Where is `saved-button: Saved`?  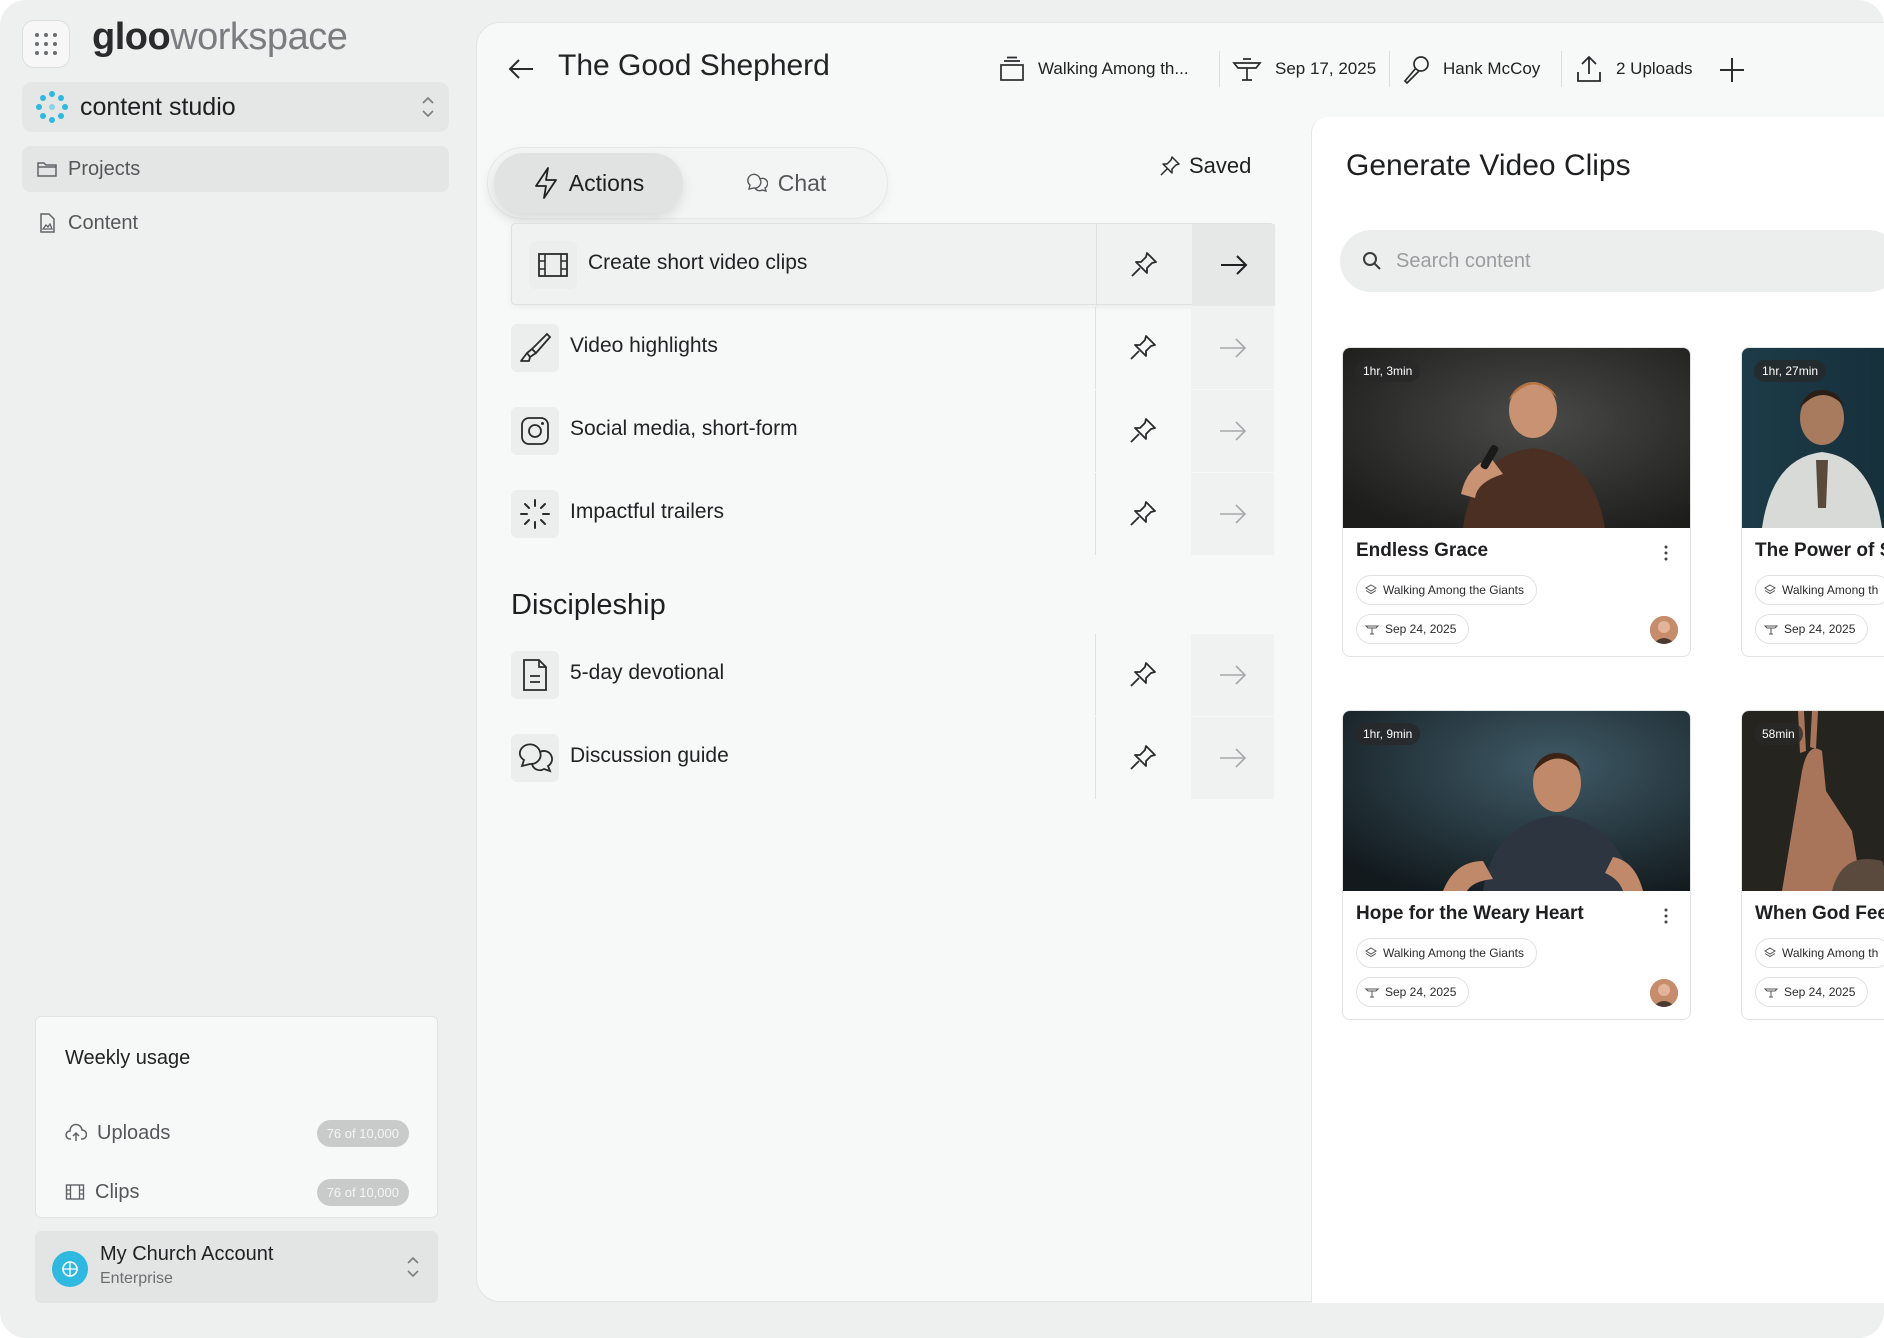 saved-button: Saved is located at coordinates (1205, 166).